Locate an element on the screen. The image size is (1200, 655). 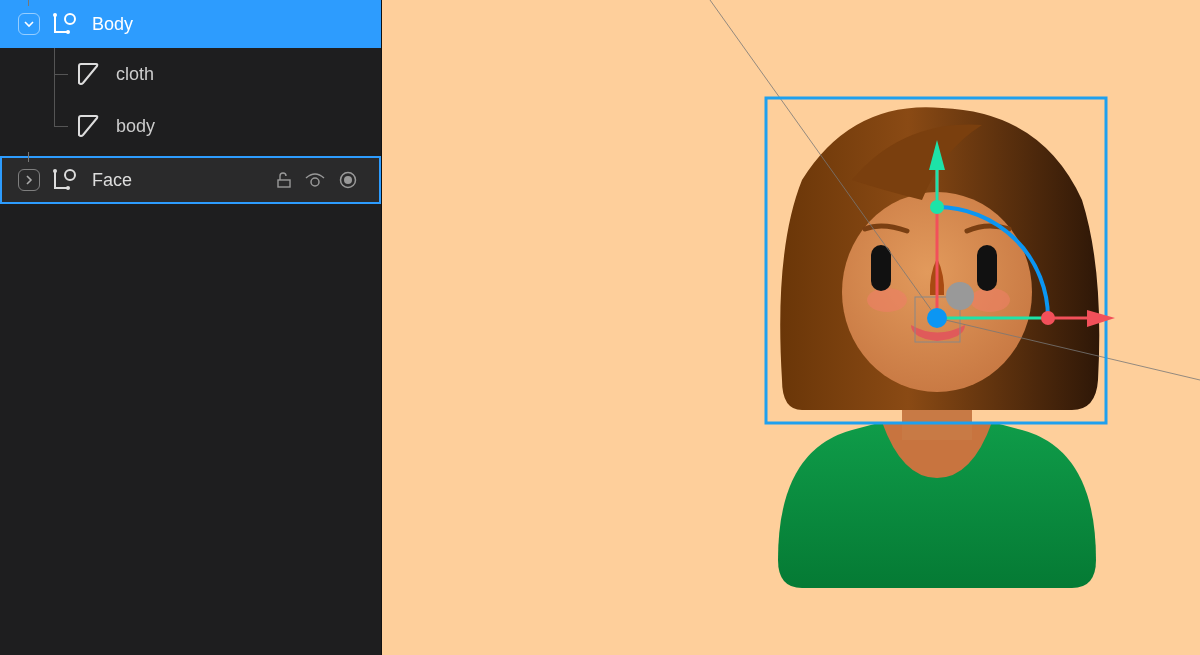
lock-open-icon is located at coordinates (284, 180).